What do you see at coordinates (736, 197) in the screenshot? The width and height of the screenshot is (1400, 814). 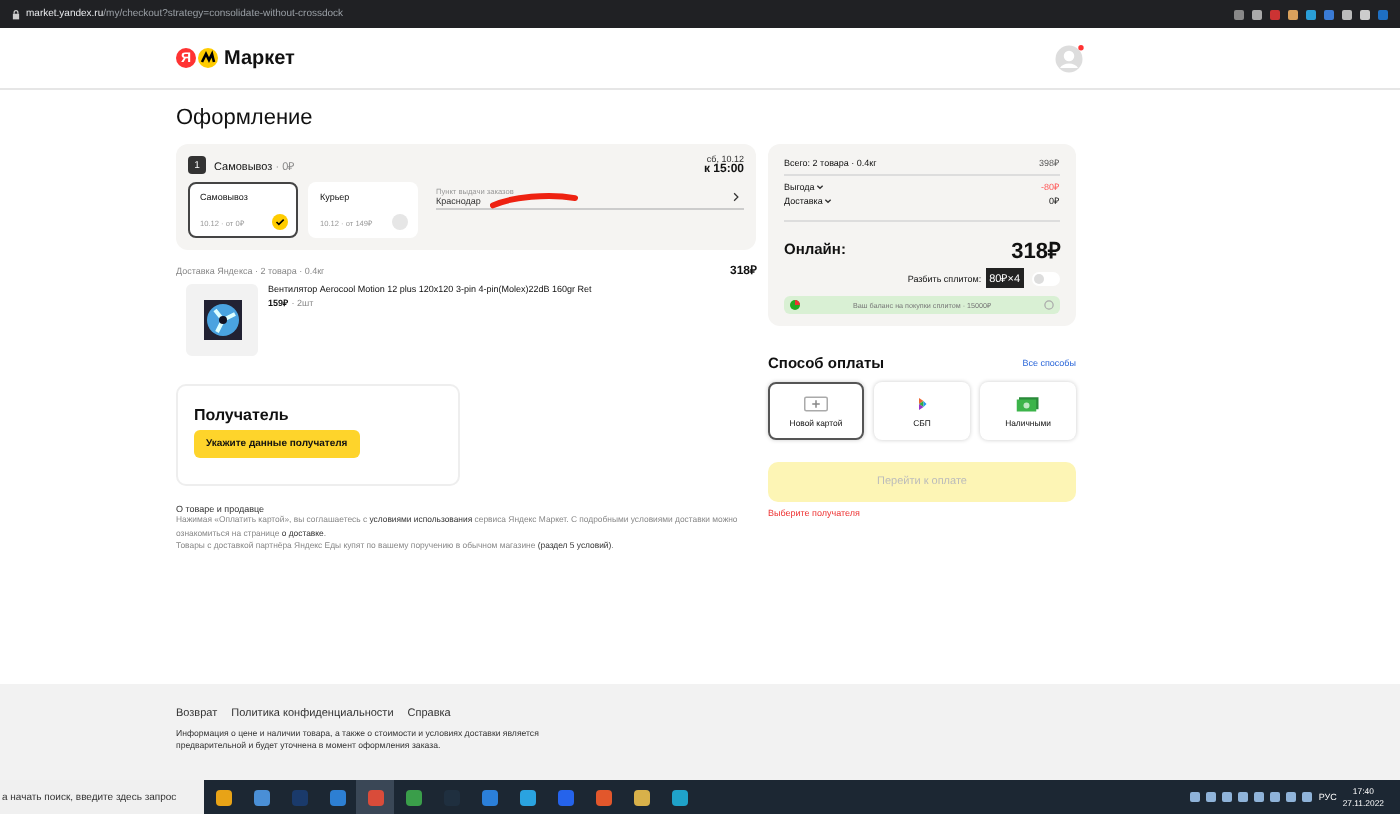 I see `chevron-right-icon` at bounding box center [736, 197].